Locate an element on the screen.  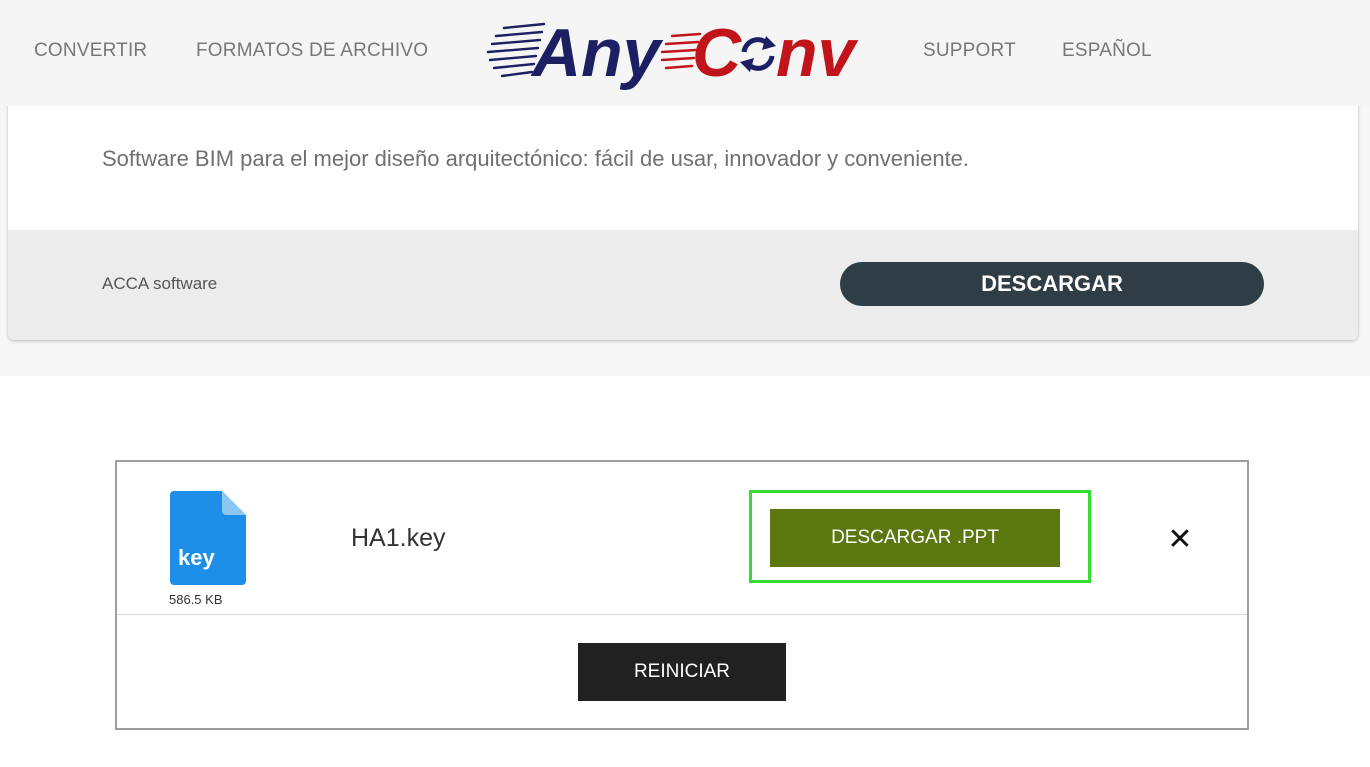
ad-footer: ACCA software DESCARGAR is located at coordinates (683, 285).